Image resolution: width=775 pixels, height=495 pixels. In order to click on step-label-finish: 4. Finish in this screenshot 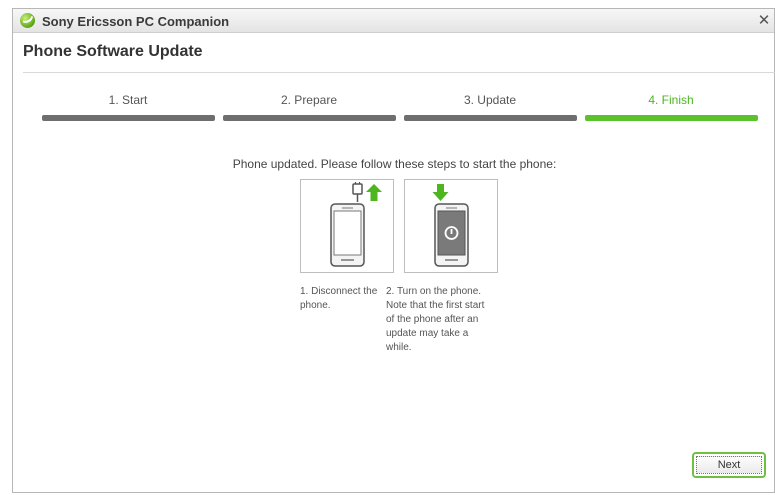, I will do `click(671, 100)`.